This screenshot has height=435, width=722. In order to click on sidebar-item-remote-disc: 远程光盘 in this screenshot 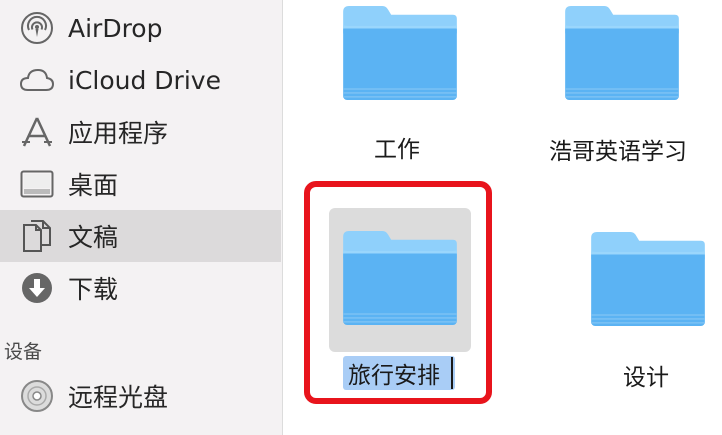, I will do `click(140, 396)`.